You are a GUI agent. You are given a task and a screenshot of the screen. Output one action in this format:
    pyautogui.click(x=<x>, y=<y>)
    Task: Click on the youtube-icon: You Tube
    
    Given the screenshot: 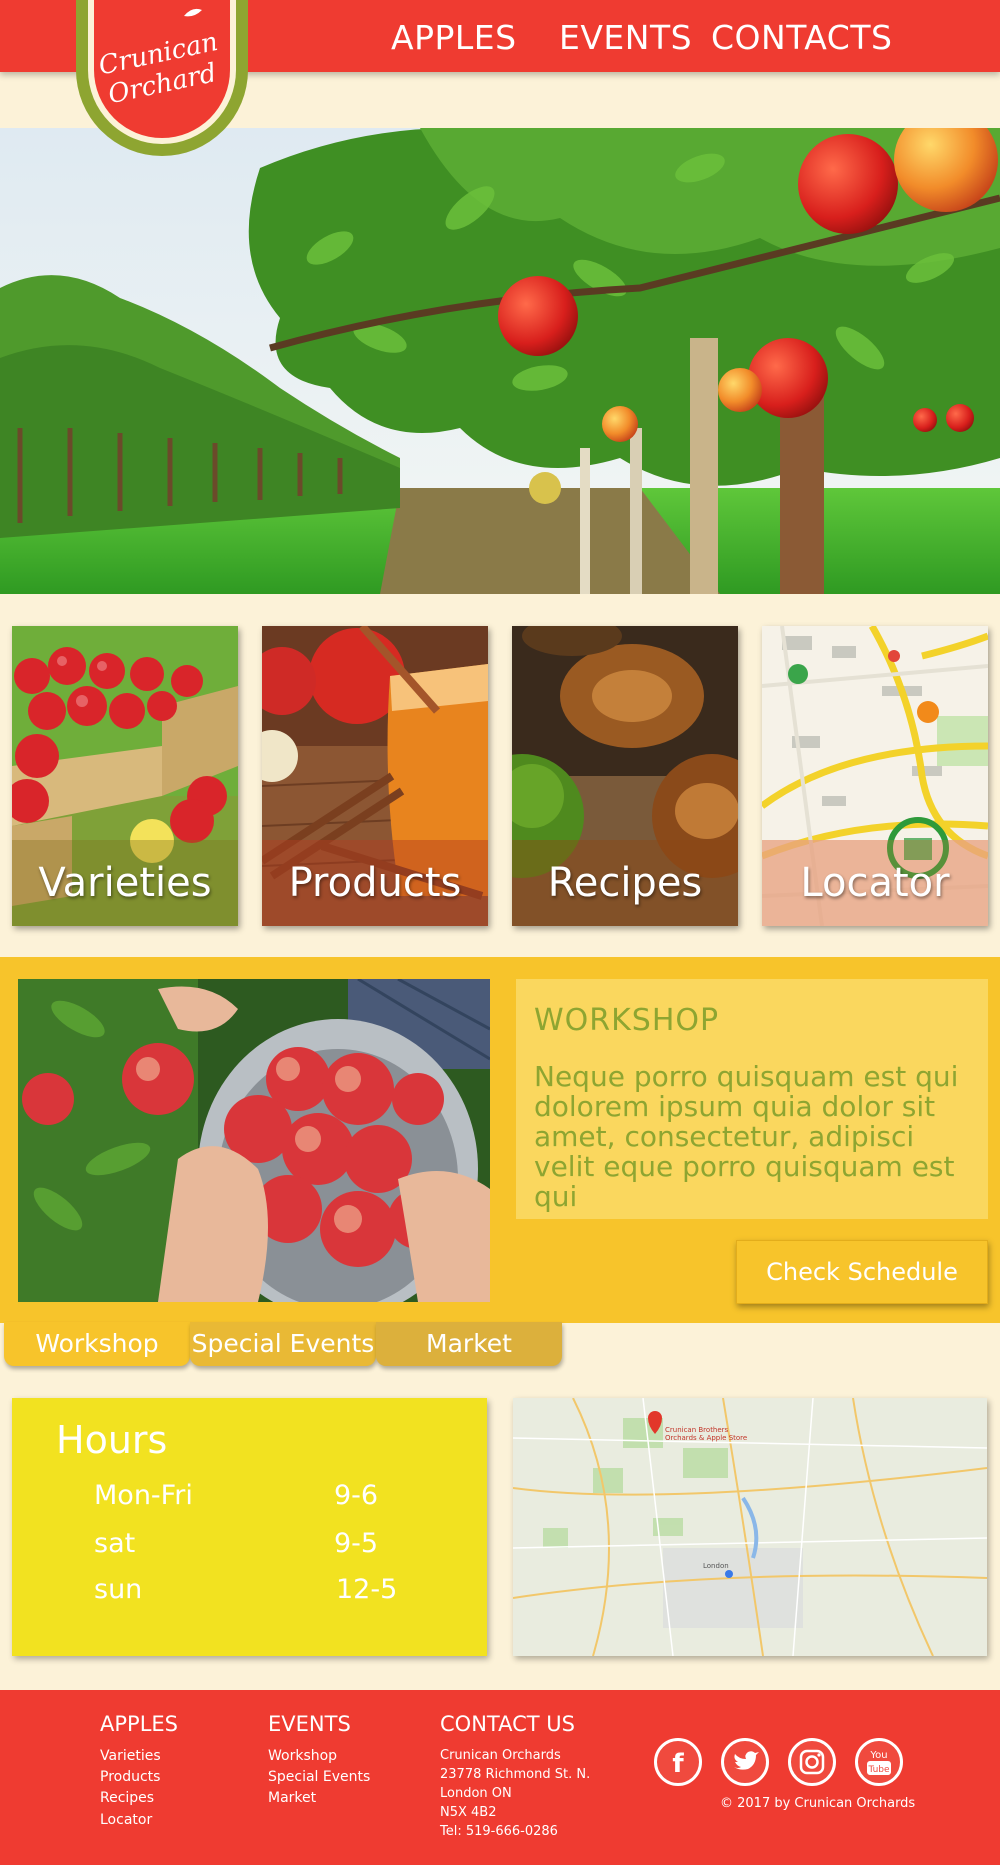 What is the action you would take?
    pyautogui.click(x=879, y=1762)
    